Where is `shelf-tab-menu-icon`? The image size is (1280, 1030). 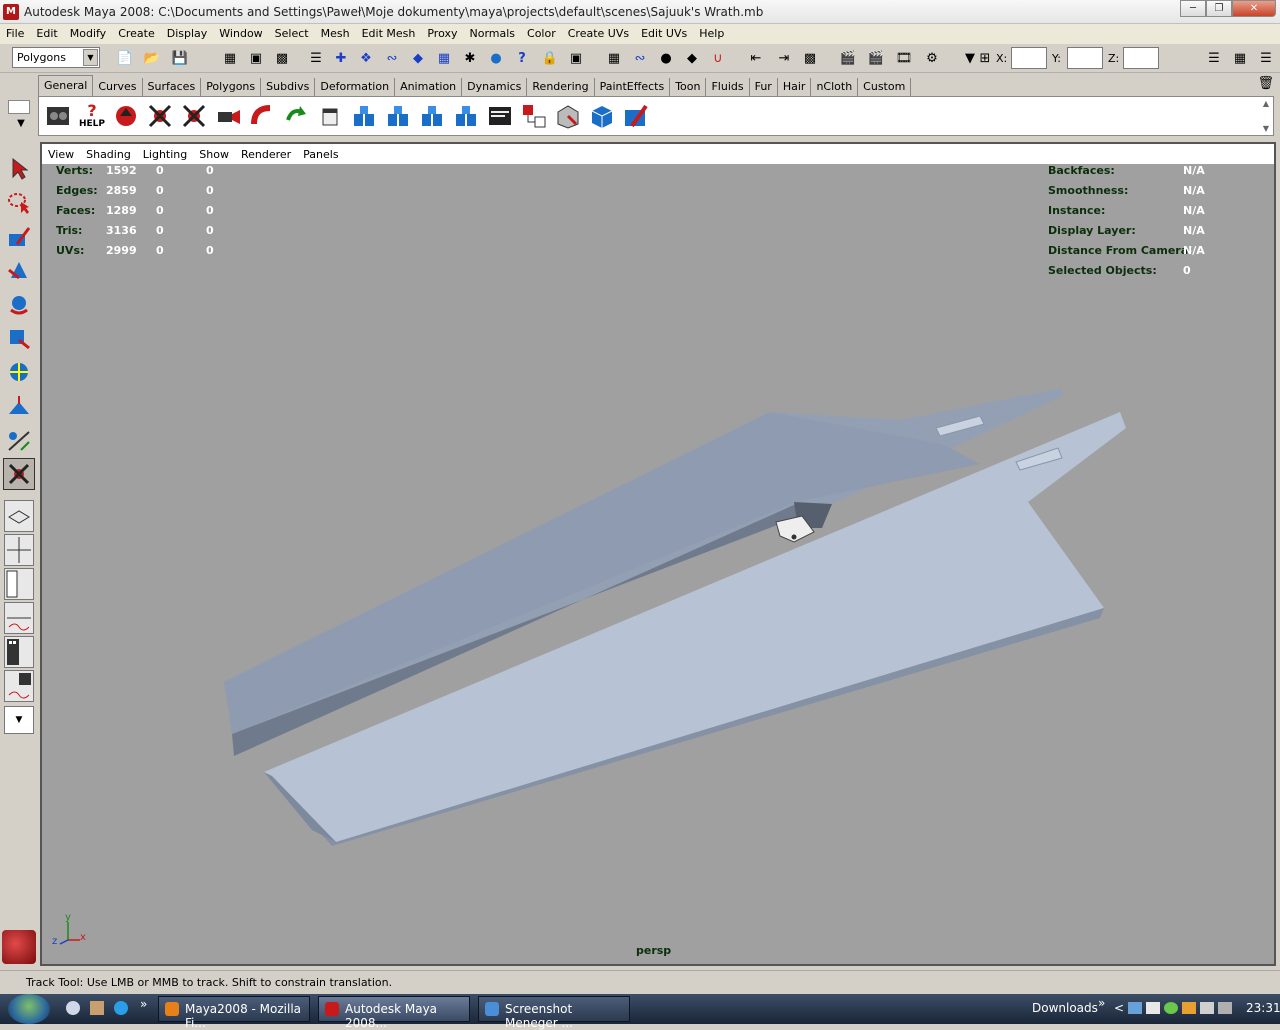 shelf-tab-menu-icon is located at coordinates (19, 107).